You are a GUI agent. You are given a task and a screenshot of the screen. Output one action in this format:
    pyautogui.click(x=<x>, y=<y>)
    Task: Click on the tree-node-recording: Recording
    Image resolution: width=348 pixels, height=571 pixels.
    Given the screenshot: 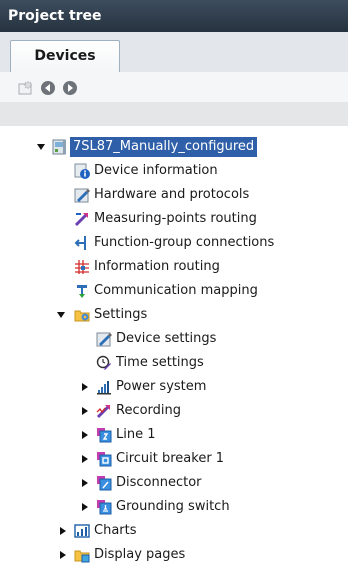 What is the action you would take?
    pyautogui.click(x=174, y=411)
    